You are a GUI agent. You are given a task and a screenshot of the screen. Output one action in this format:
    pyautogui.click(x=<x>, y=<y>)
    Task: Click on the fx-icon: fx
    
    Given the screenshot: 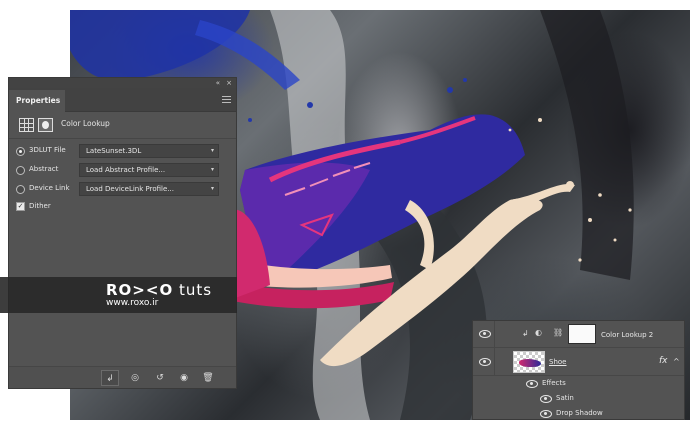 What is the action you would take?
    pyautogui.click(x=663, y=361)
    